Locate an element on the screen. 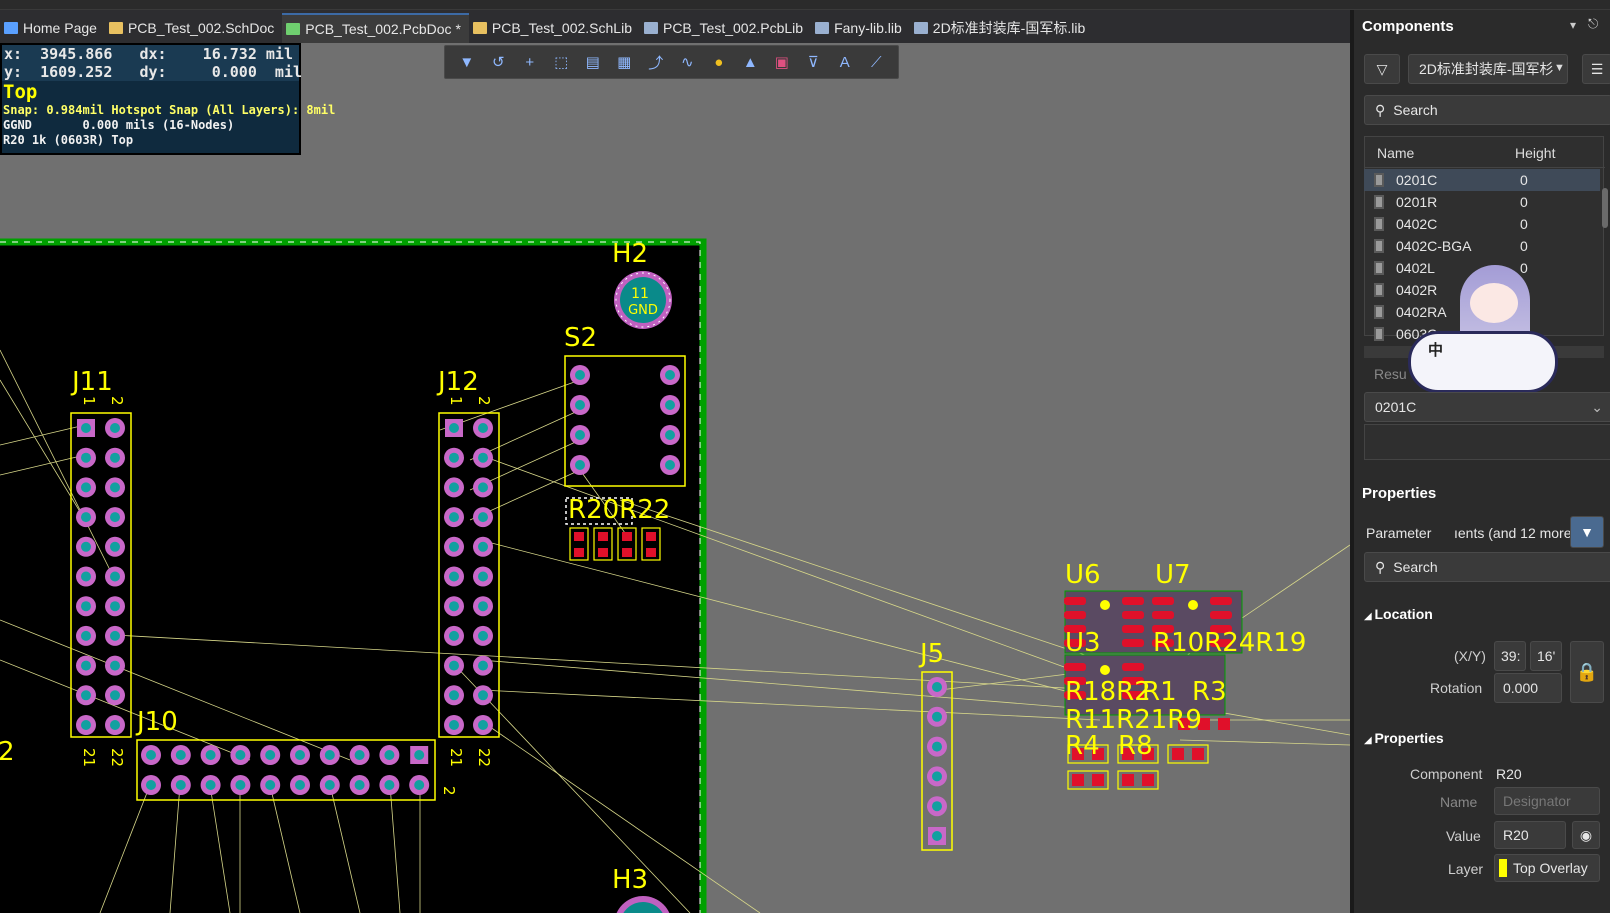  list-item: 0402C 0 is located at coordinates (1482, 224).